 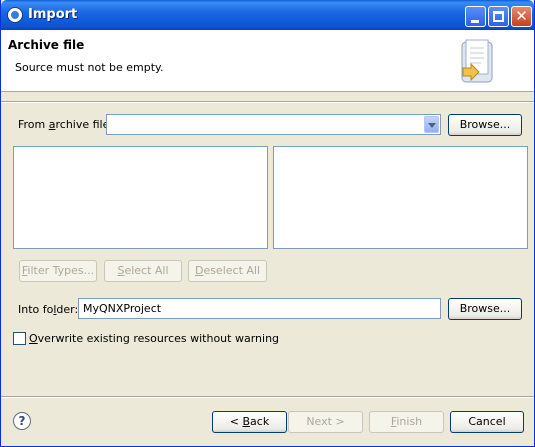 What do you see at coordinates (15, 15) in the screenshot?
I see `app-icon` at bounding box center [15, 15].